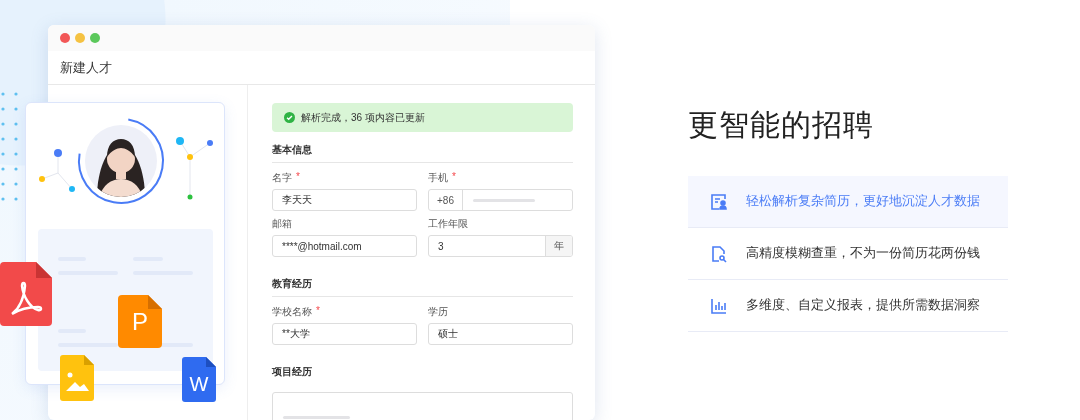 Image resolution: width=1080 pixels, height=420 pixels. Describe the element at coordinates (500, 334) in the screenshot. I see `input-field: 硕士` at that location.